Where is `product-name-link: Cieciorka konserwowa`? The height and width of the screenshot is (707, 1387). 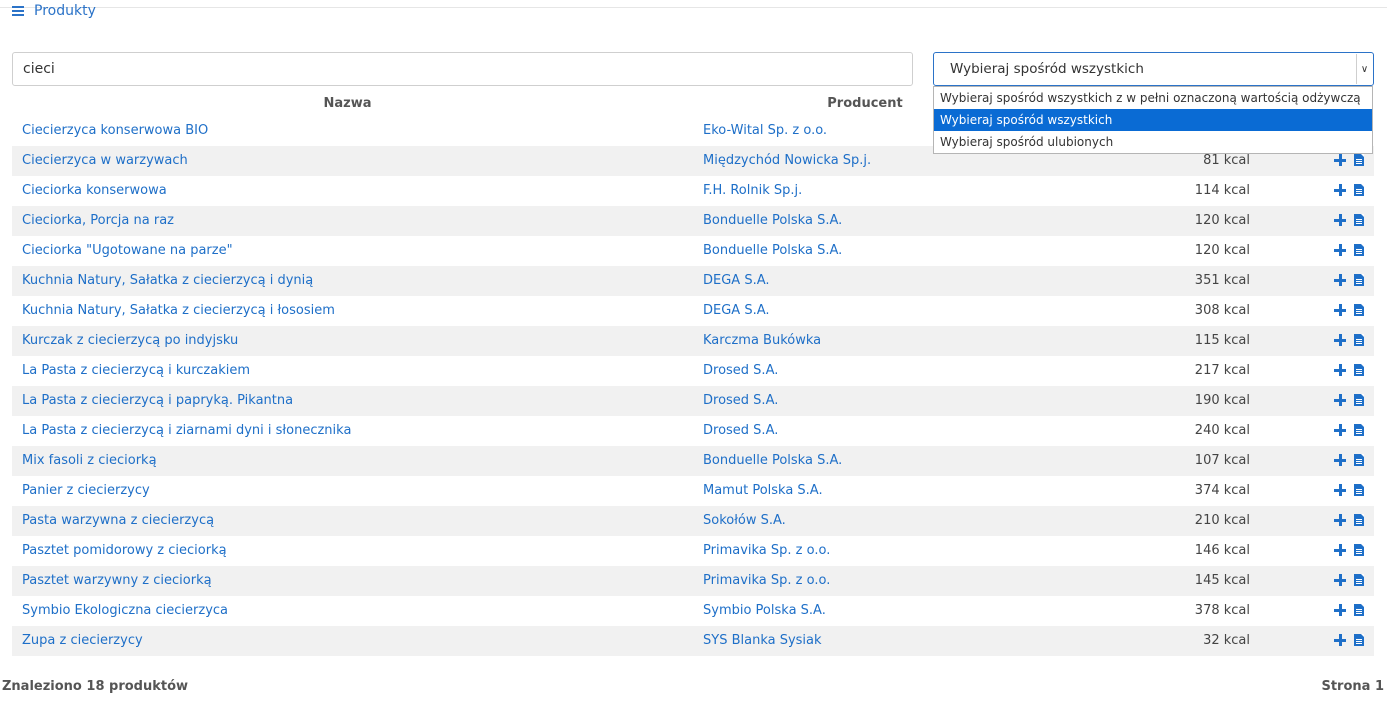 product-name-link: Cieciorka konserwowa is located at coordinates (94, 190).